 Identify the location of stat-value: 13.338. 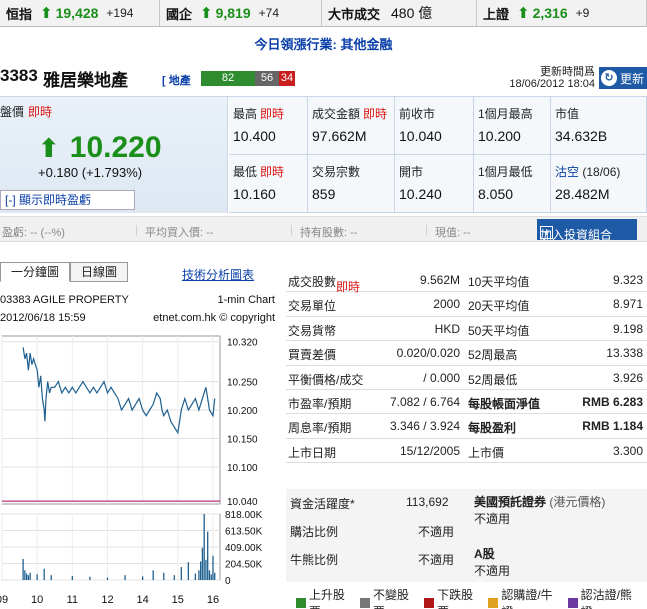
(624, 353).